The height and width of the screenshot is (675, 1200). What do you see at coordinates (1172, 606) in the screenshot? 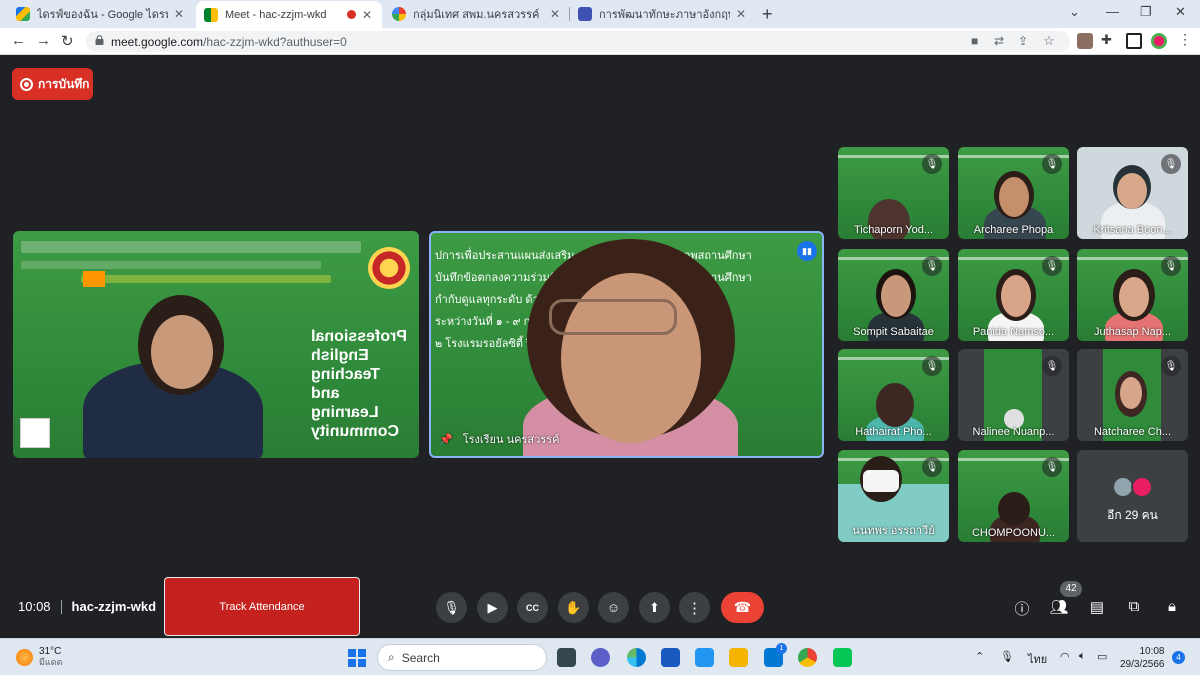
I see `host-controls-lock-icon: 🔒︎` at bounding box center [1172, 606].